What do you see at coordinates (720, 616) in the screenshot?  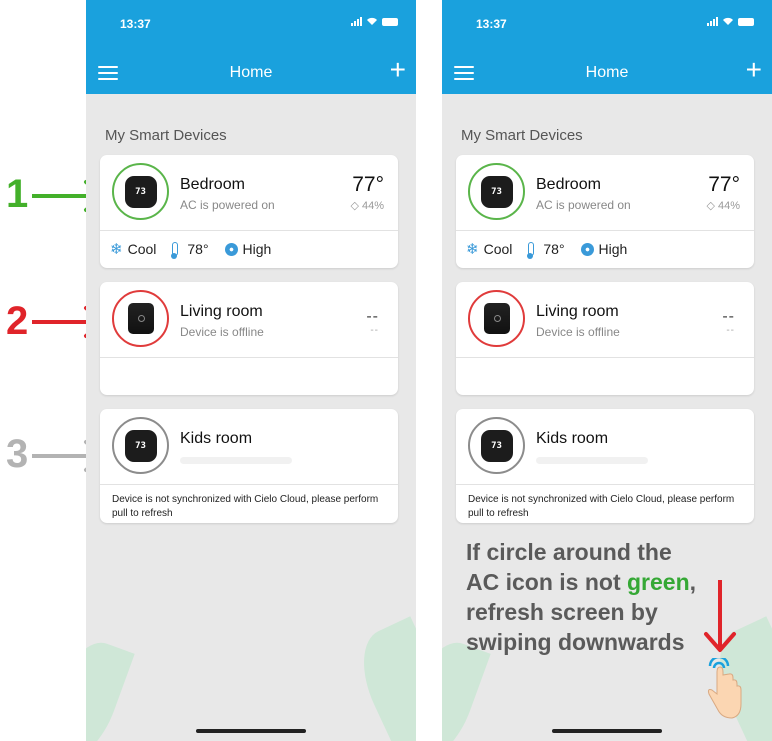 I see `down-arrow-icon` at bounding box center [720, 616].